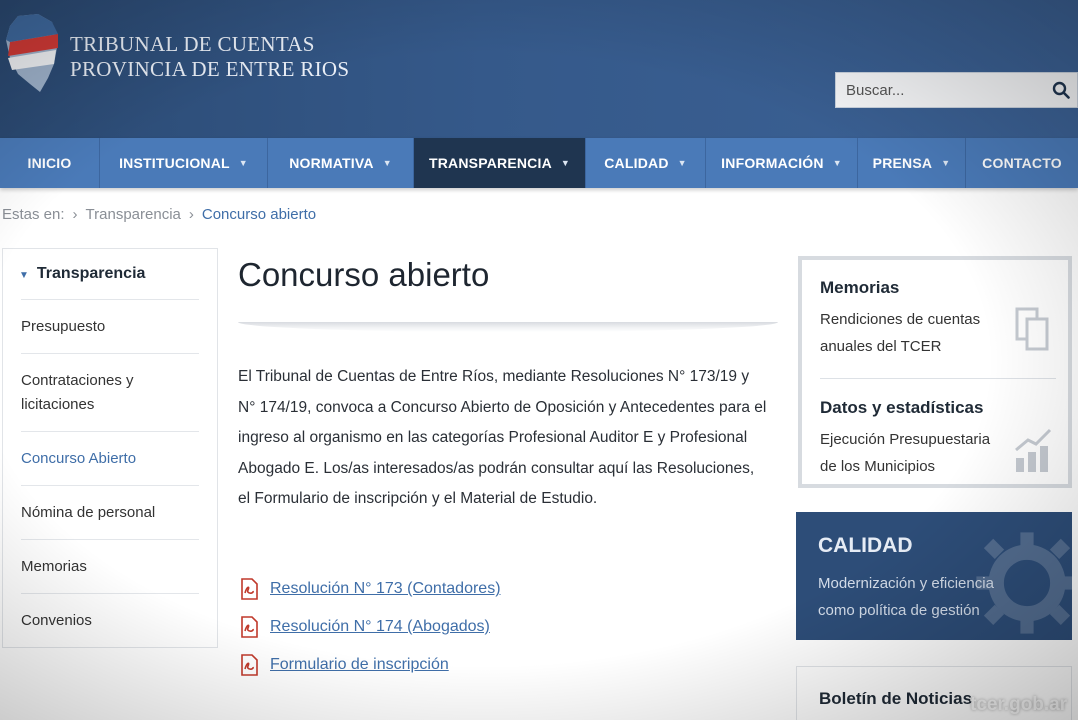 Image resolution: width=1078 pixels, height=720 pixels. Describe the element at coordinates (133, 214) in the screenshot. I see `breadcrumb-transparencia: Transparencia` at that location.